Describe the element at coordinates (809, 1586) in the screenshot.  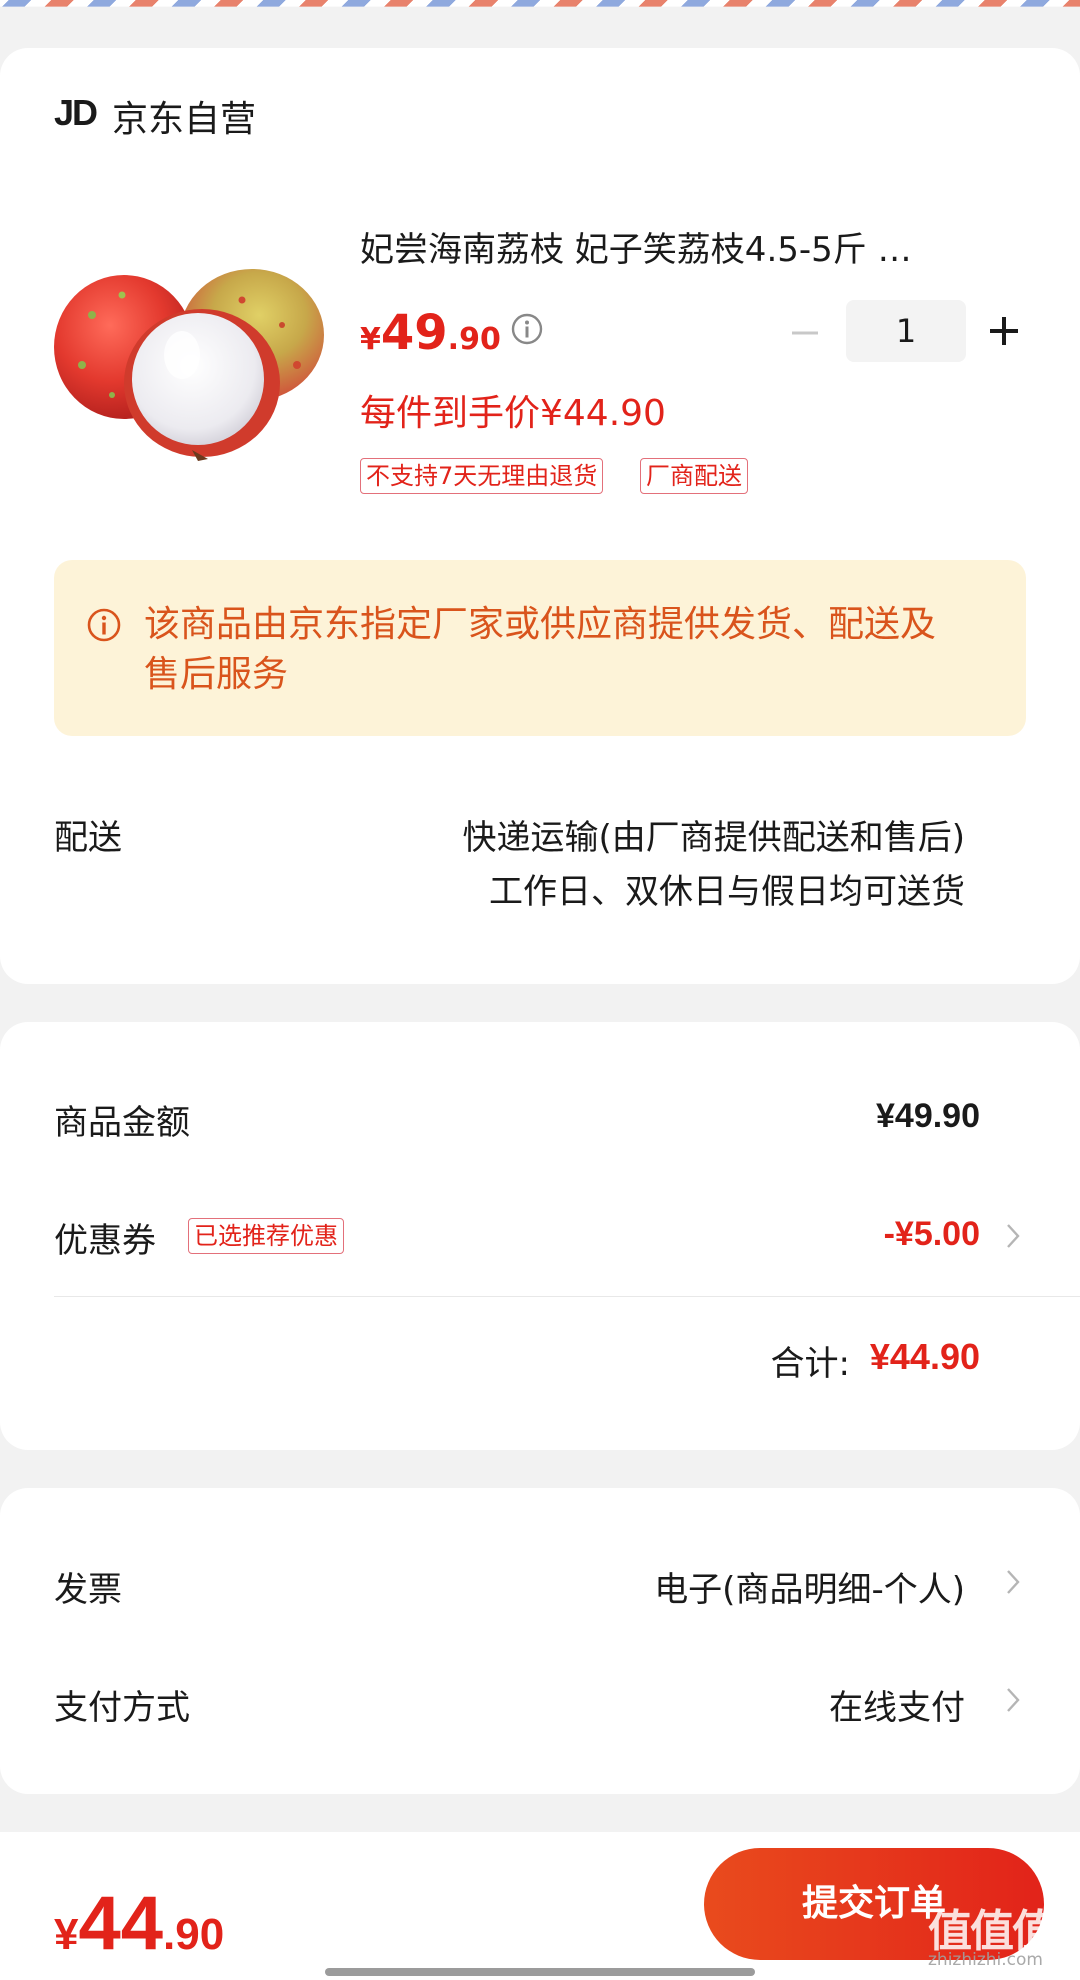
I see `invoice-value: 电子(商品明细-个人)` at that location.